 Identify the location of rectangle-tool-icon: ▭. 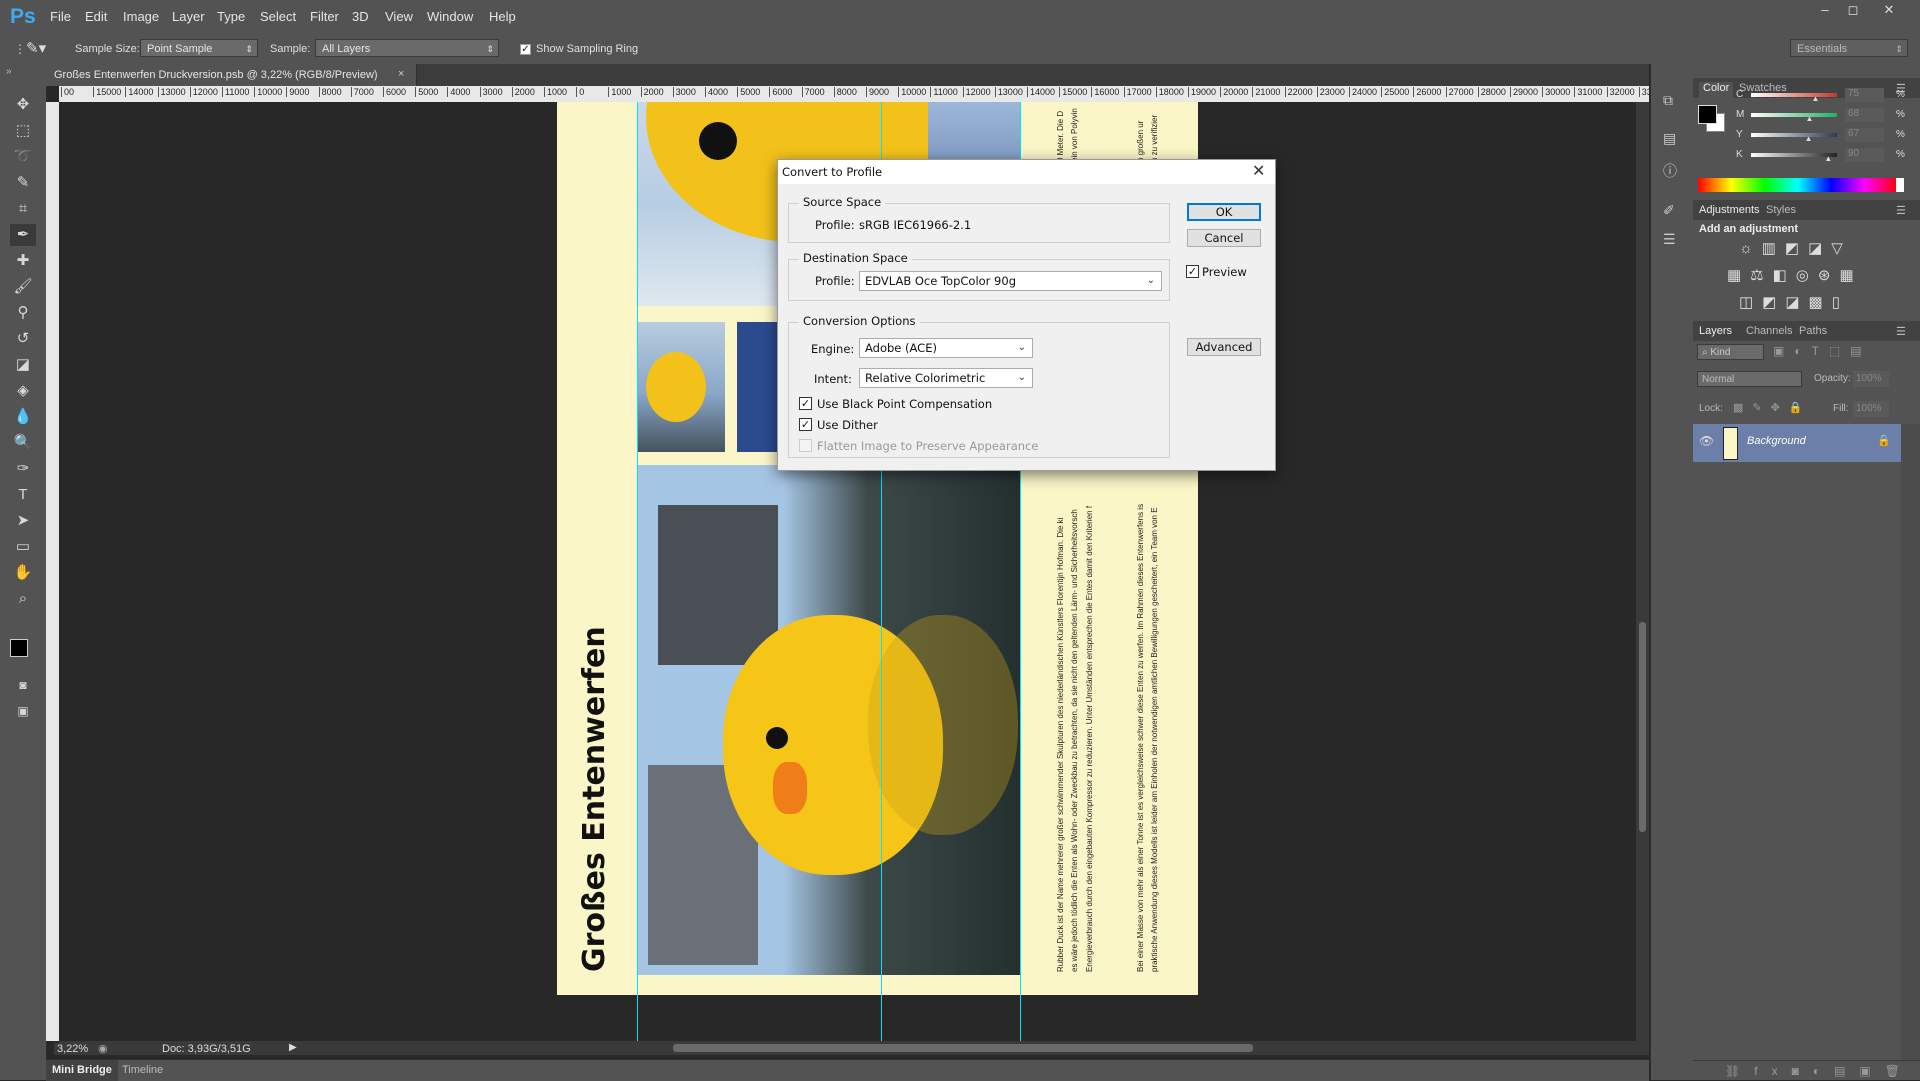
(23, 547).